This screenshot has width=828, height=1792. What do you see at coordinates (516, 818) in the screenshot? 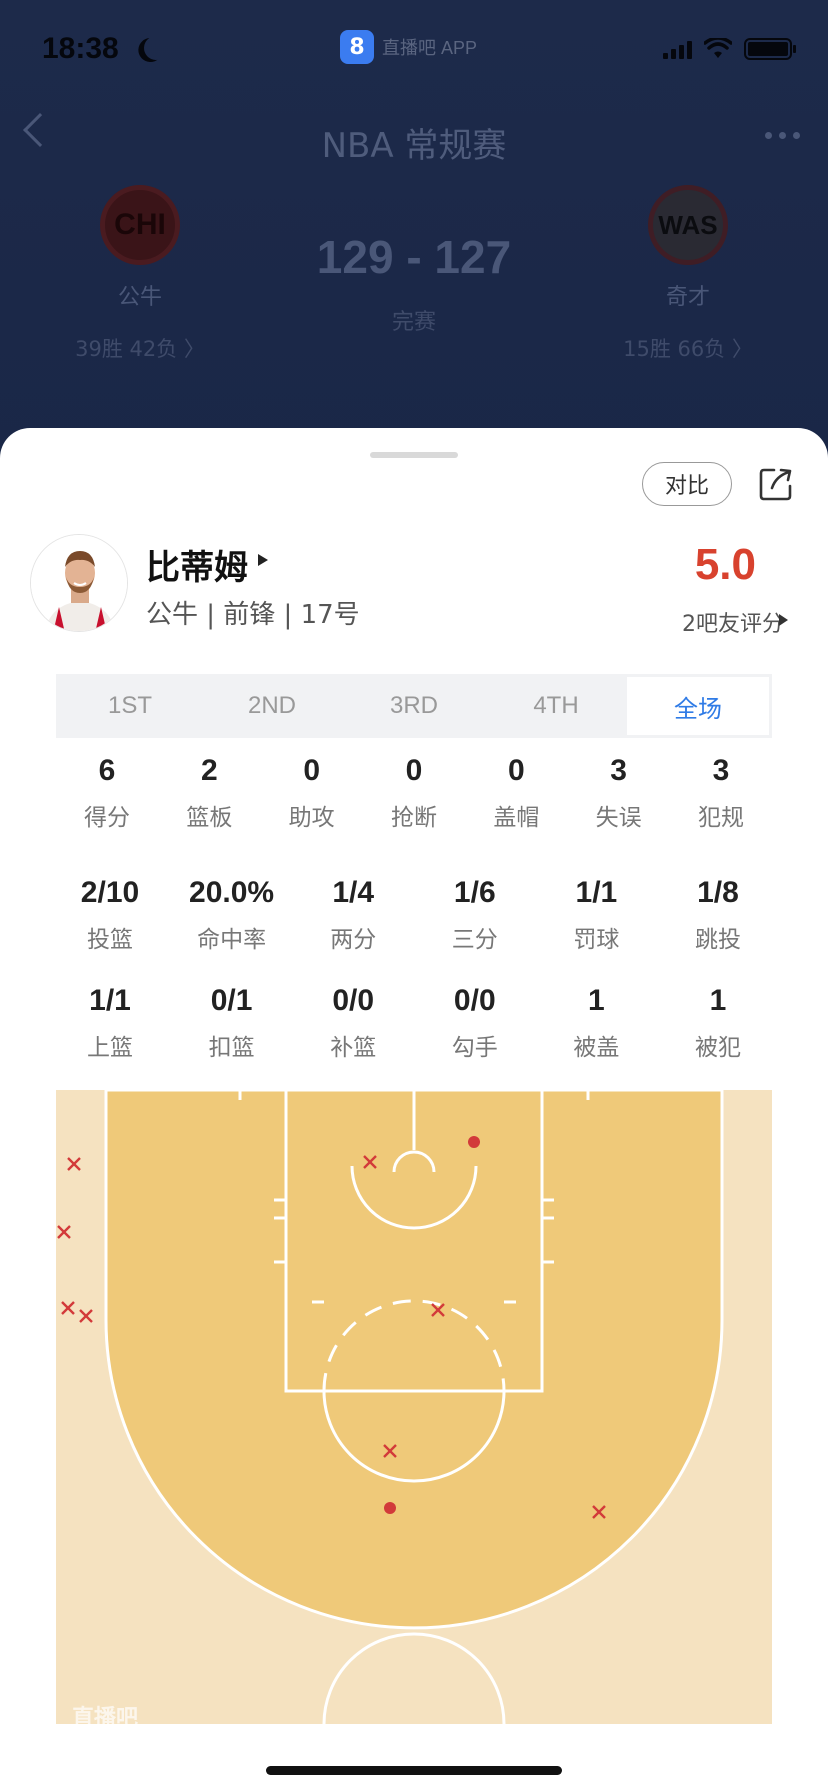
I see `stat-label: 盖帽` at bounding box center [516, 818].